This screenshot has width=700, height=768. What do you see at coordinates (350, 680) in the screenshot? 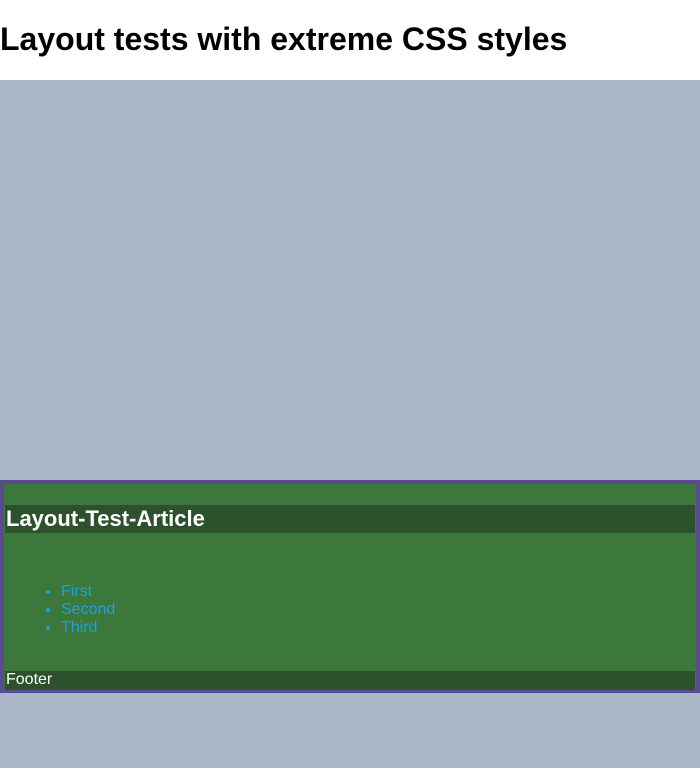
I see `article-footer: Footer` at bounding box center [350, 680].